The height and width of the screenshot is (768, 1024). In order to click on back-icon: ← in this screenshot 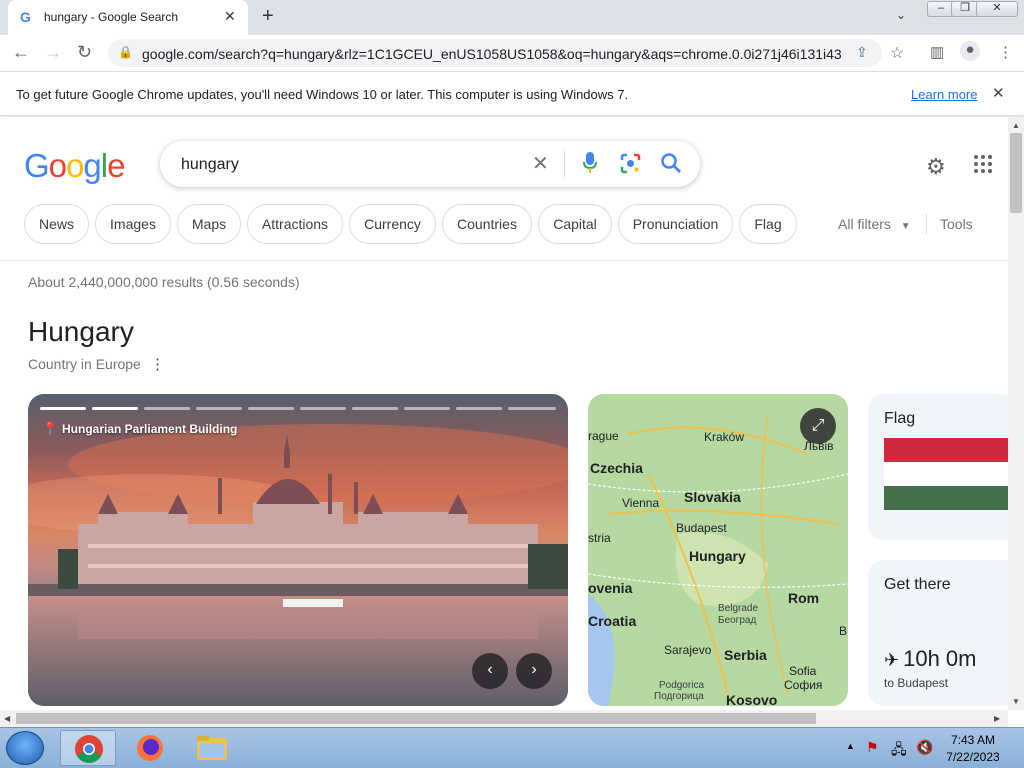, I will do `click(21, 52)`.